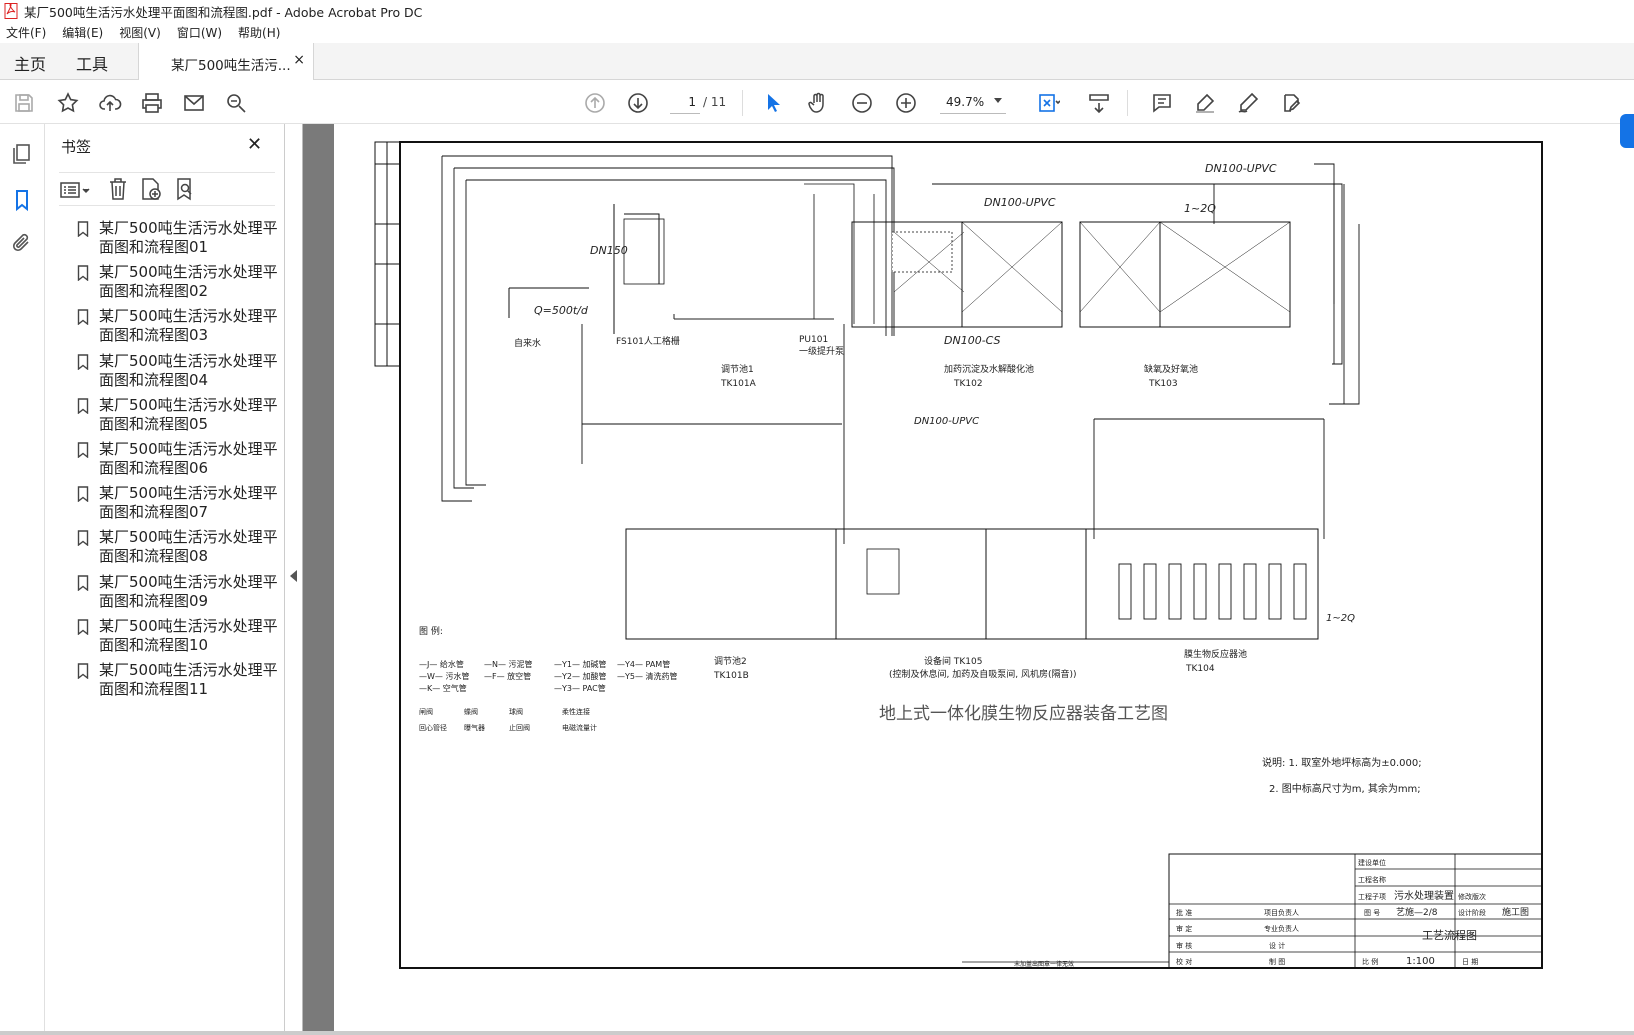 The width and height of the screenshot is (1634, 1035). I want to click on menu-bar: 文件(F) 编辑(E) 视图(V) 窗口(W) 帮助(H), so click(817, 32).